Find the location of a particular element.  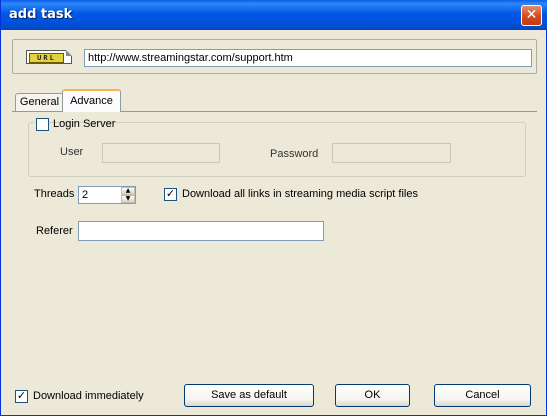

login-server-checkbox is located at coordinates (42, 124).